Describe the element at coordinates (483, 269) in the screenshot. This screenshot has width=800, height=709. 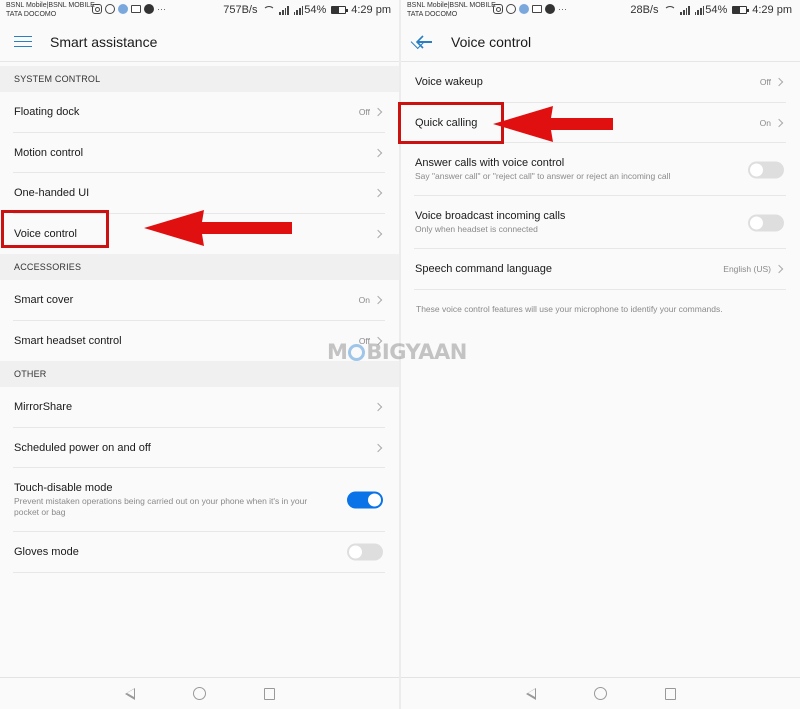
I see `item-label: Speech command language` at that location.